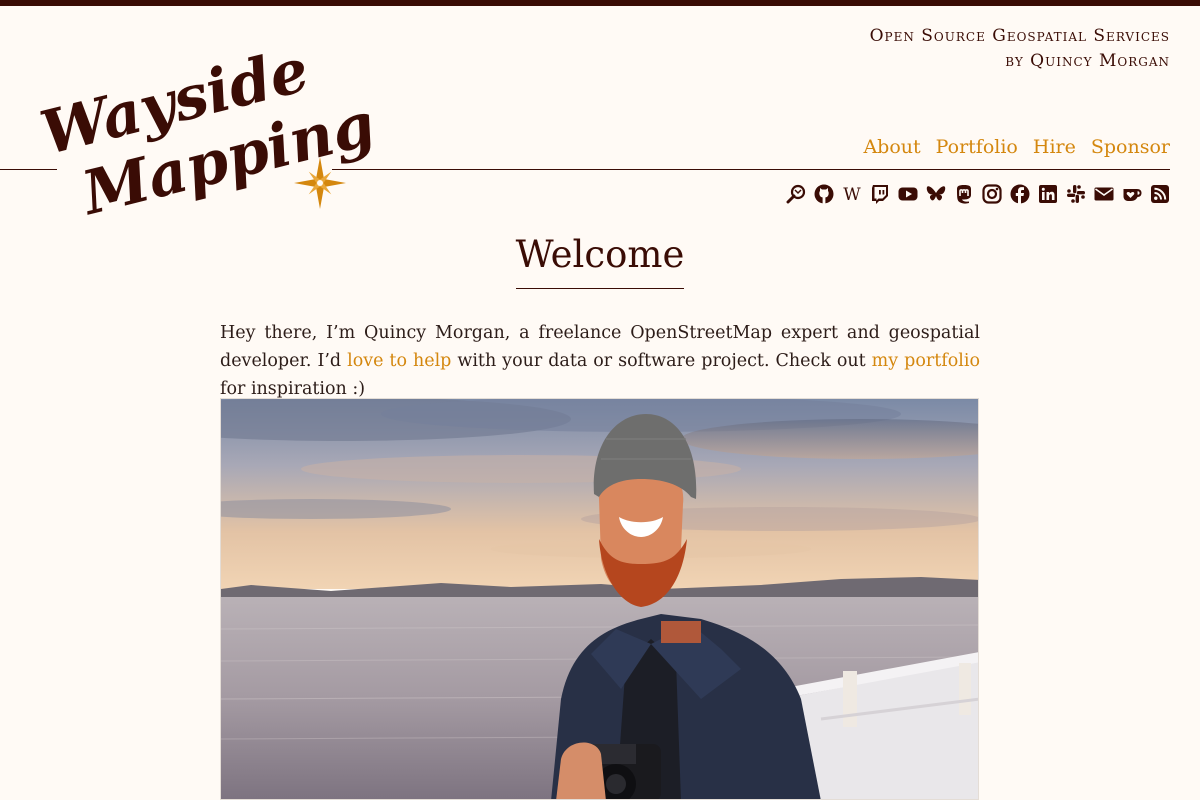 The image size is (1200, 800). Describe the element at coordinates (28, 169) in the screenshot. I see `header-divider-left` at that location.